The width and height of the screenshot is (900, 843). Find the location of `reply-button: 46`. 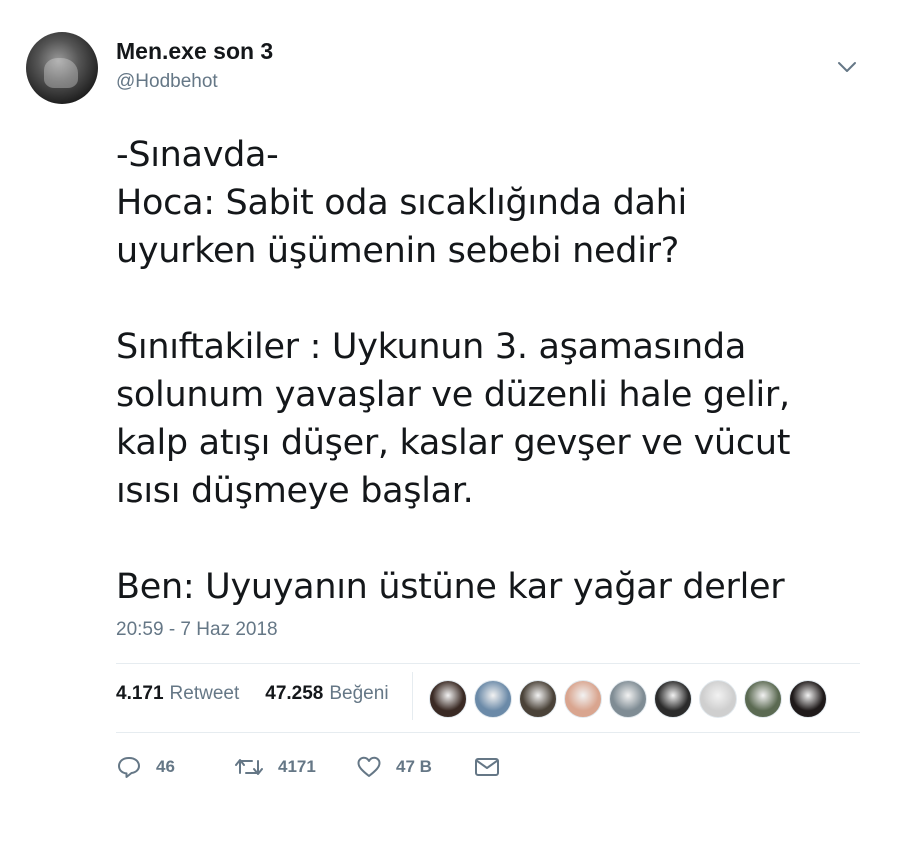

reply-button: 46 is located at coordinates (175, 767).